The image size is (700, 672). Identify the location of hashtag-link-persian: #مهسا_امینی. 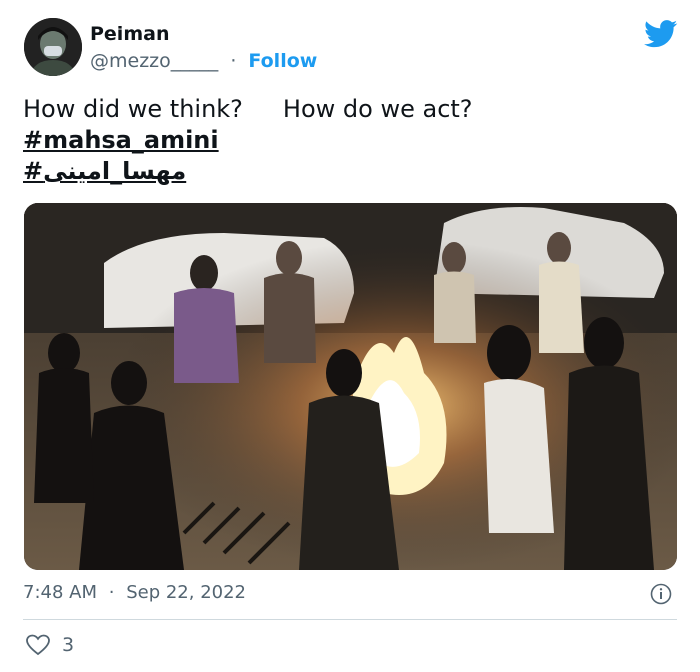
(104, 171).